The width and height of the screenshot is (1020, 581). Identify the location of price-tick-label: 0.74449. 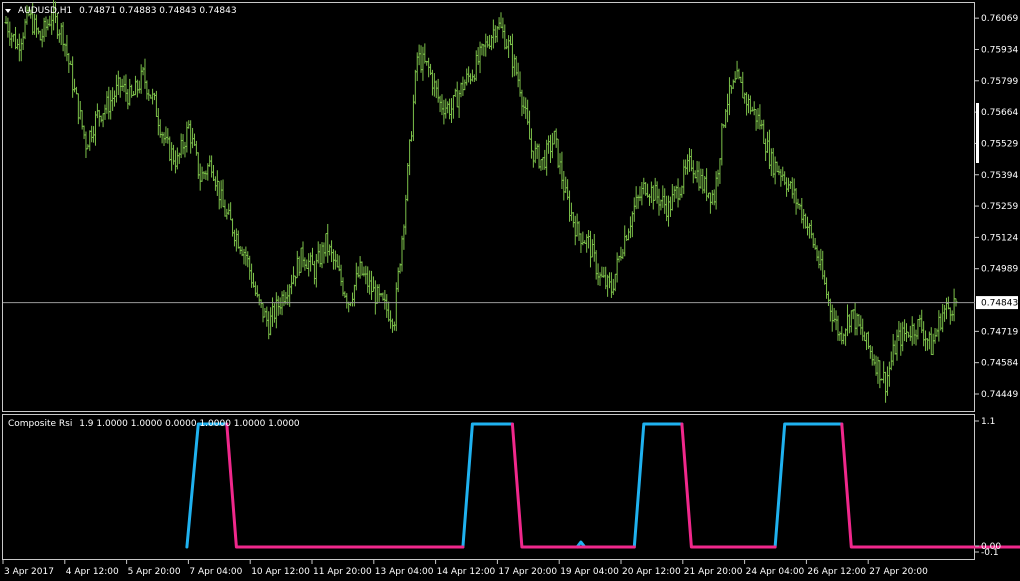
(999, 395).